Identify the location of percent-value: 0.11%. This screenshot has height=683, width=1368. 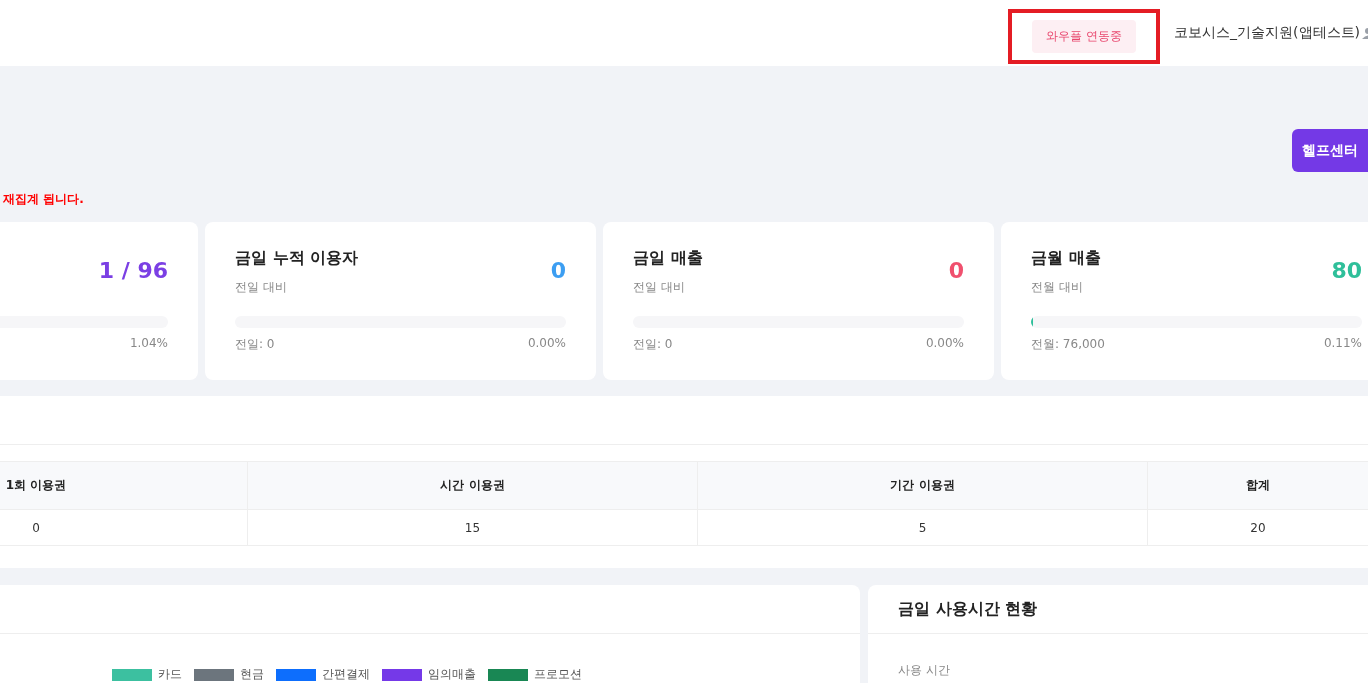
(1342, 344).